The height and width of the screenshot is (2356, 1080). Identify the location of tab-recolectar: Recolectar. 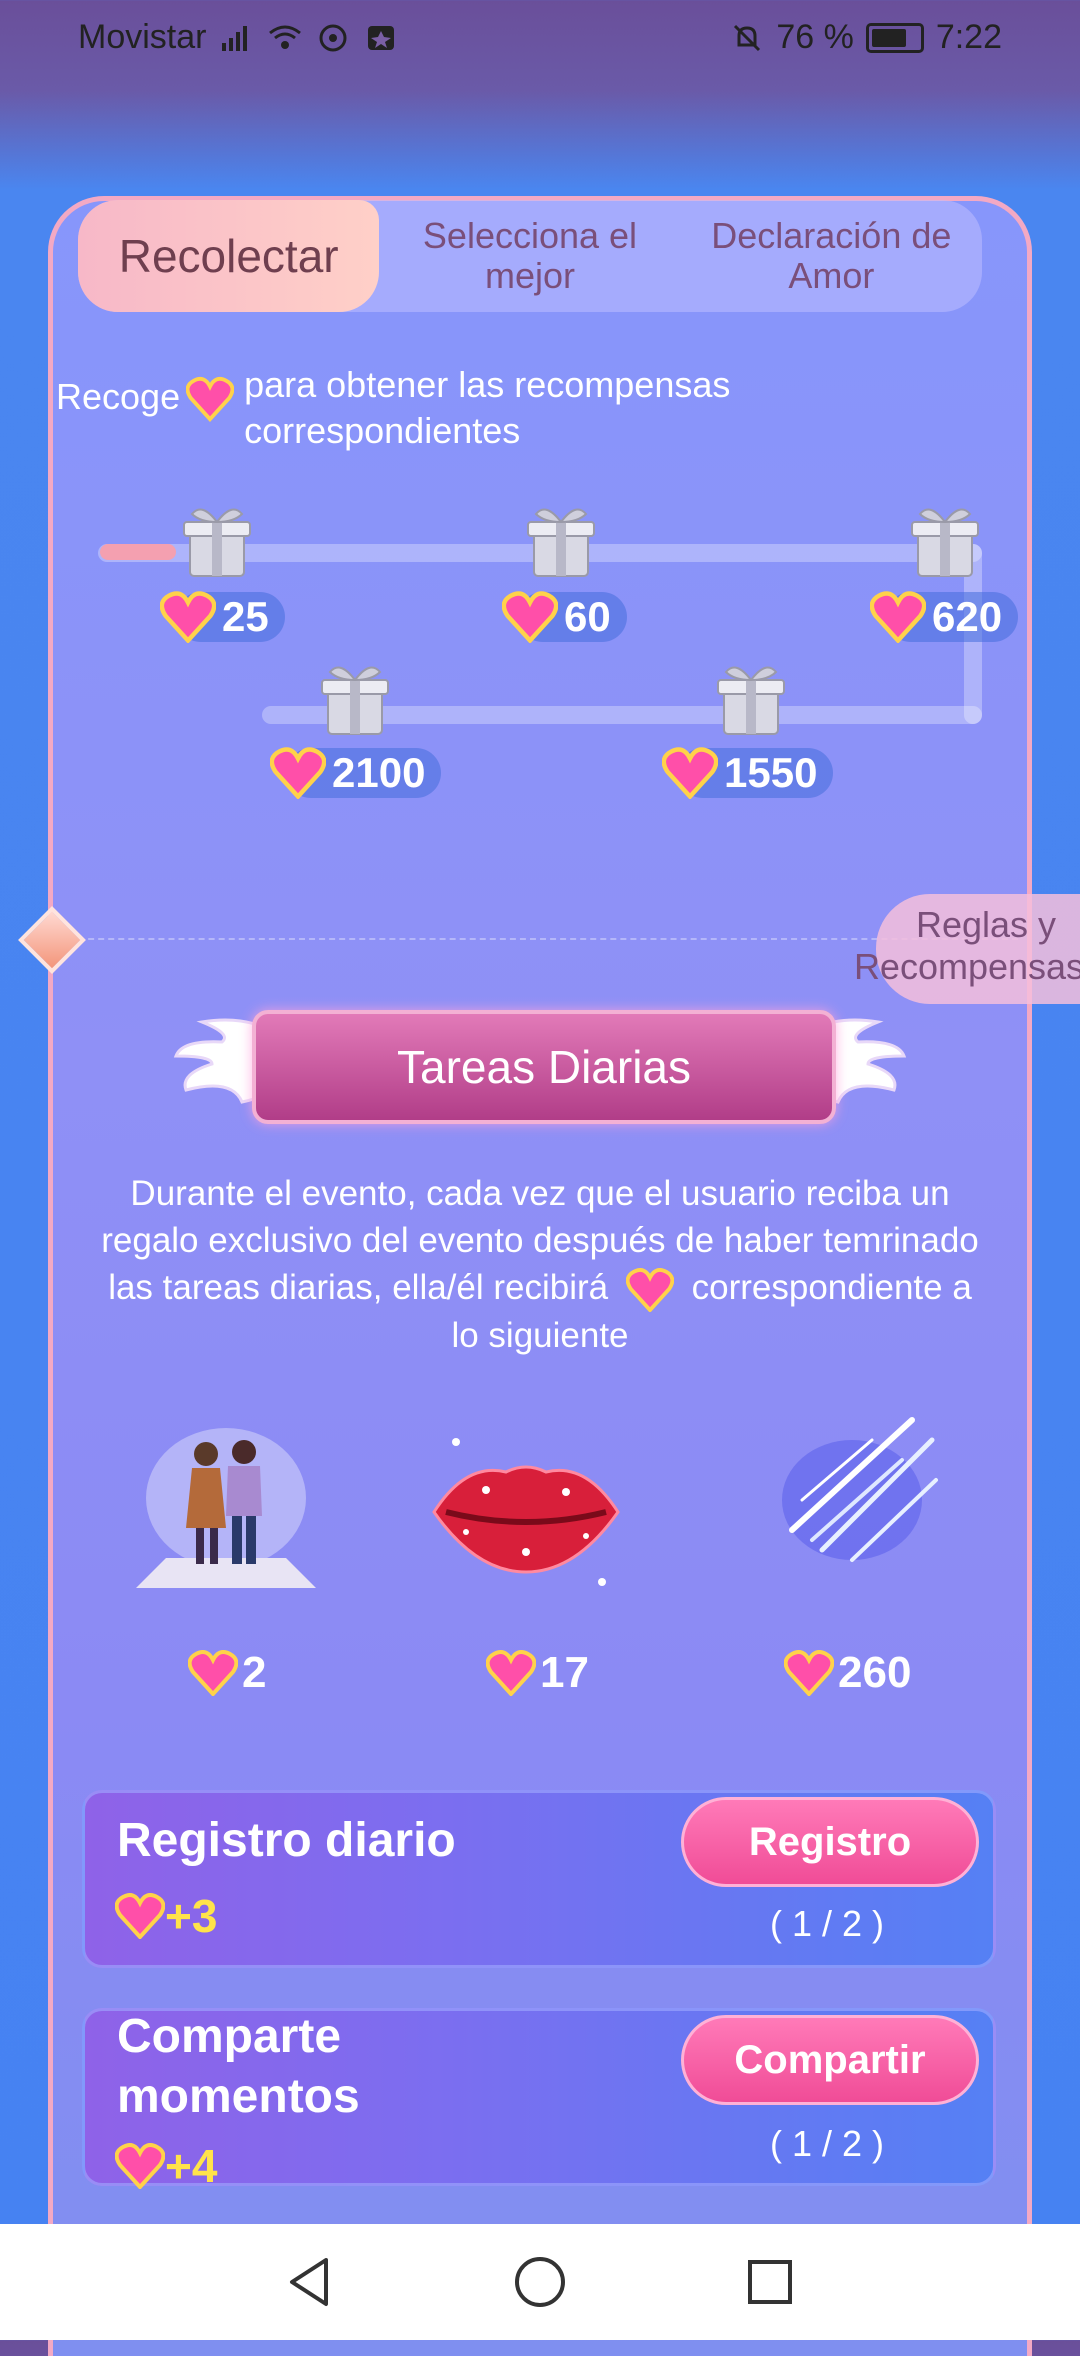
(229, 256).